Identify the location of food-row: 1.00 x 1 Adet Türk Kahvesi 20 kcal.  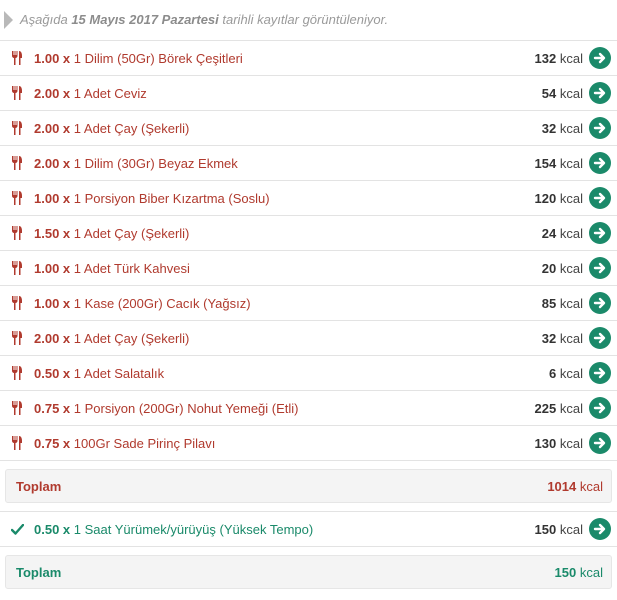
(308, 268).